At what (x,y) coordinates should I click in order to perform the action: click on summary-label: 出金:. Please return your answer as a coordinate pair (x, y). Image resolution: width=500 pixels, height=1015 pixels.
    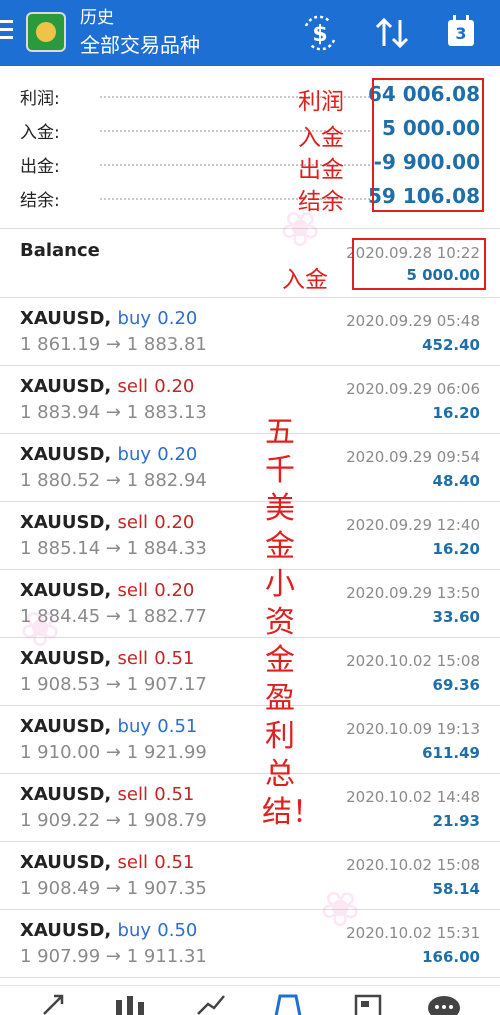
    Looking at the image, I should click on (40, 167).